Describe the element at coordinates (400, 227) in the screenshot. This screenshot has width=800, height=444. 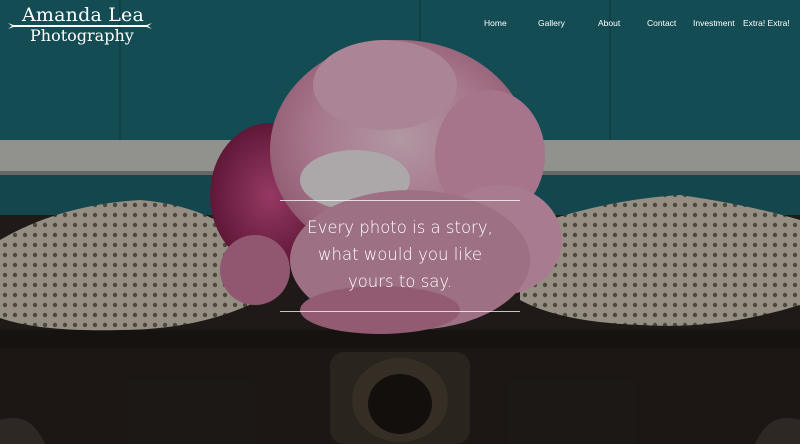
I see `tagline-line-1: Every photo is a story,` at that location.